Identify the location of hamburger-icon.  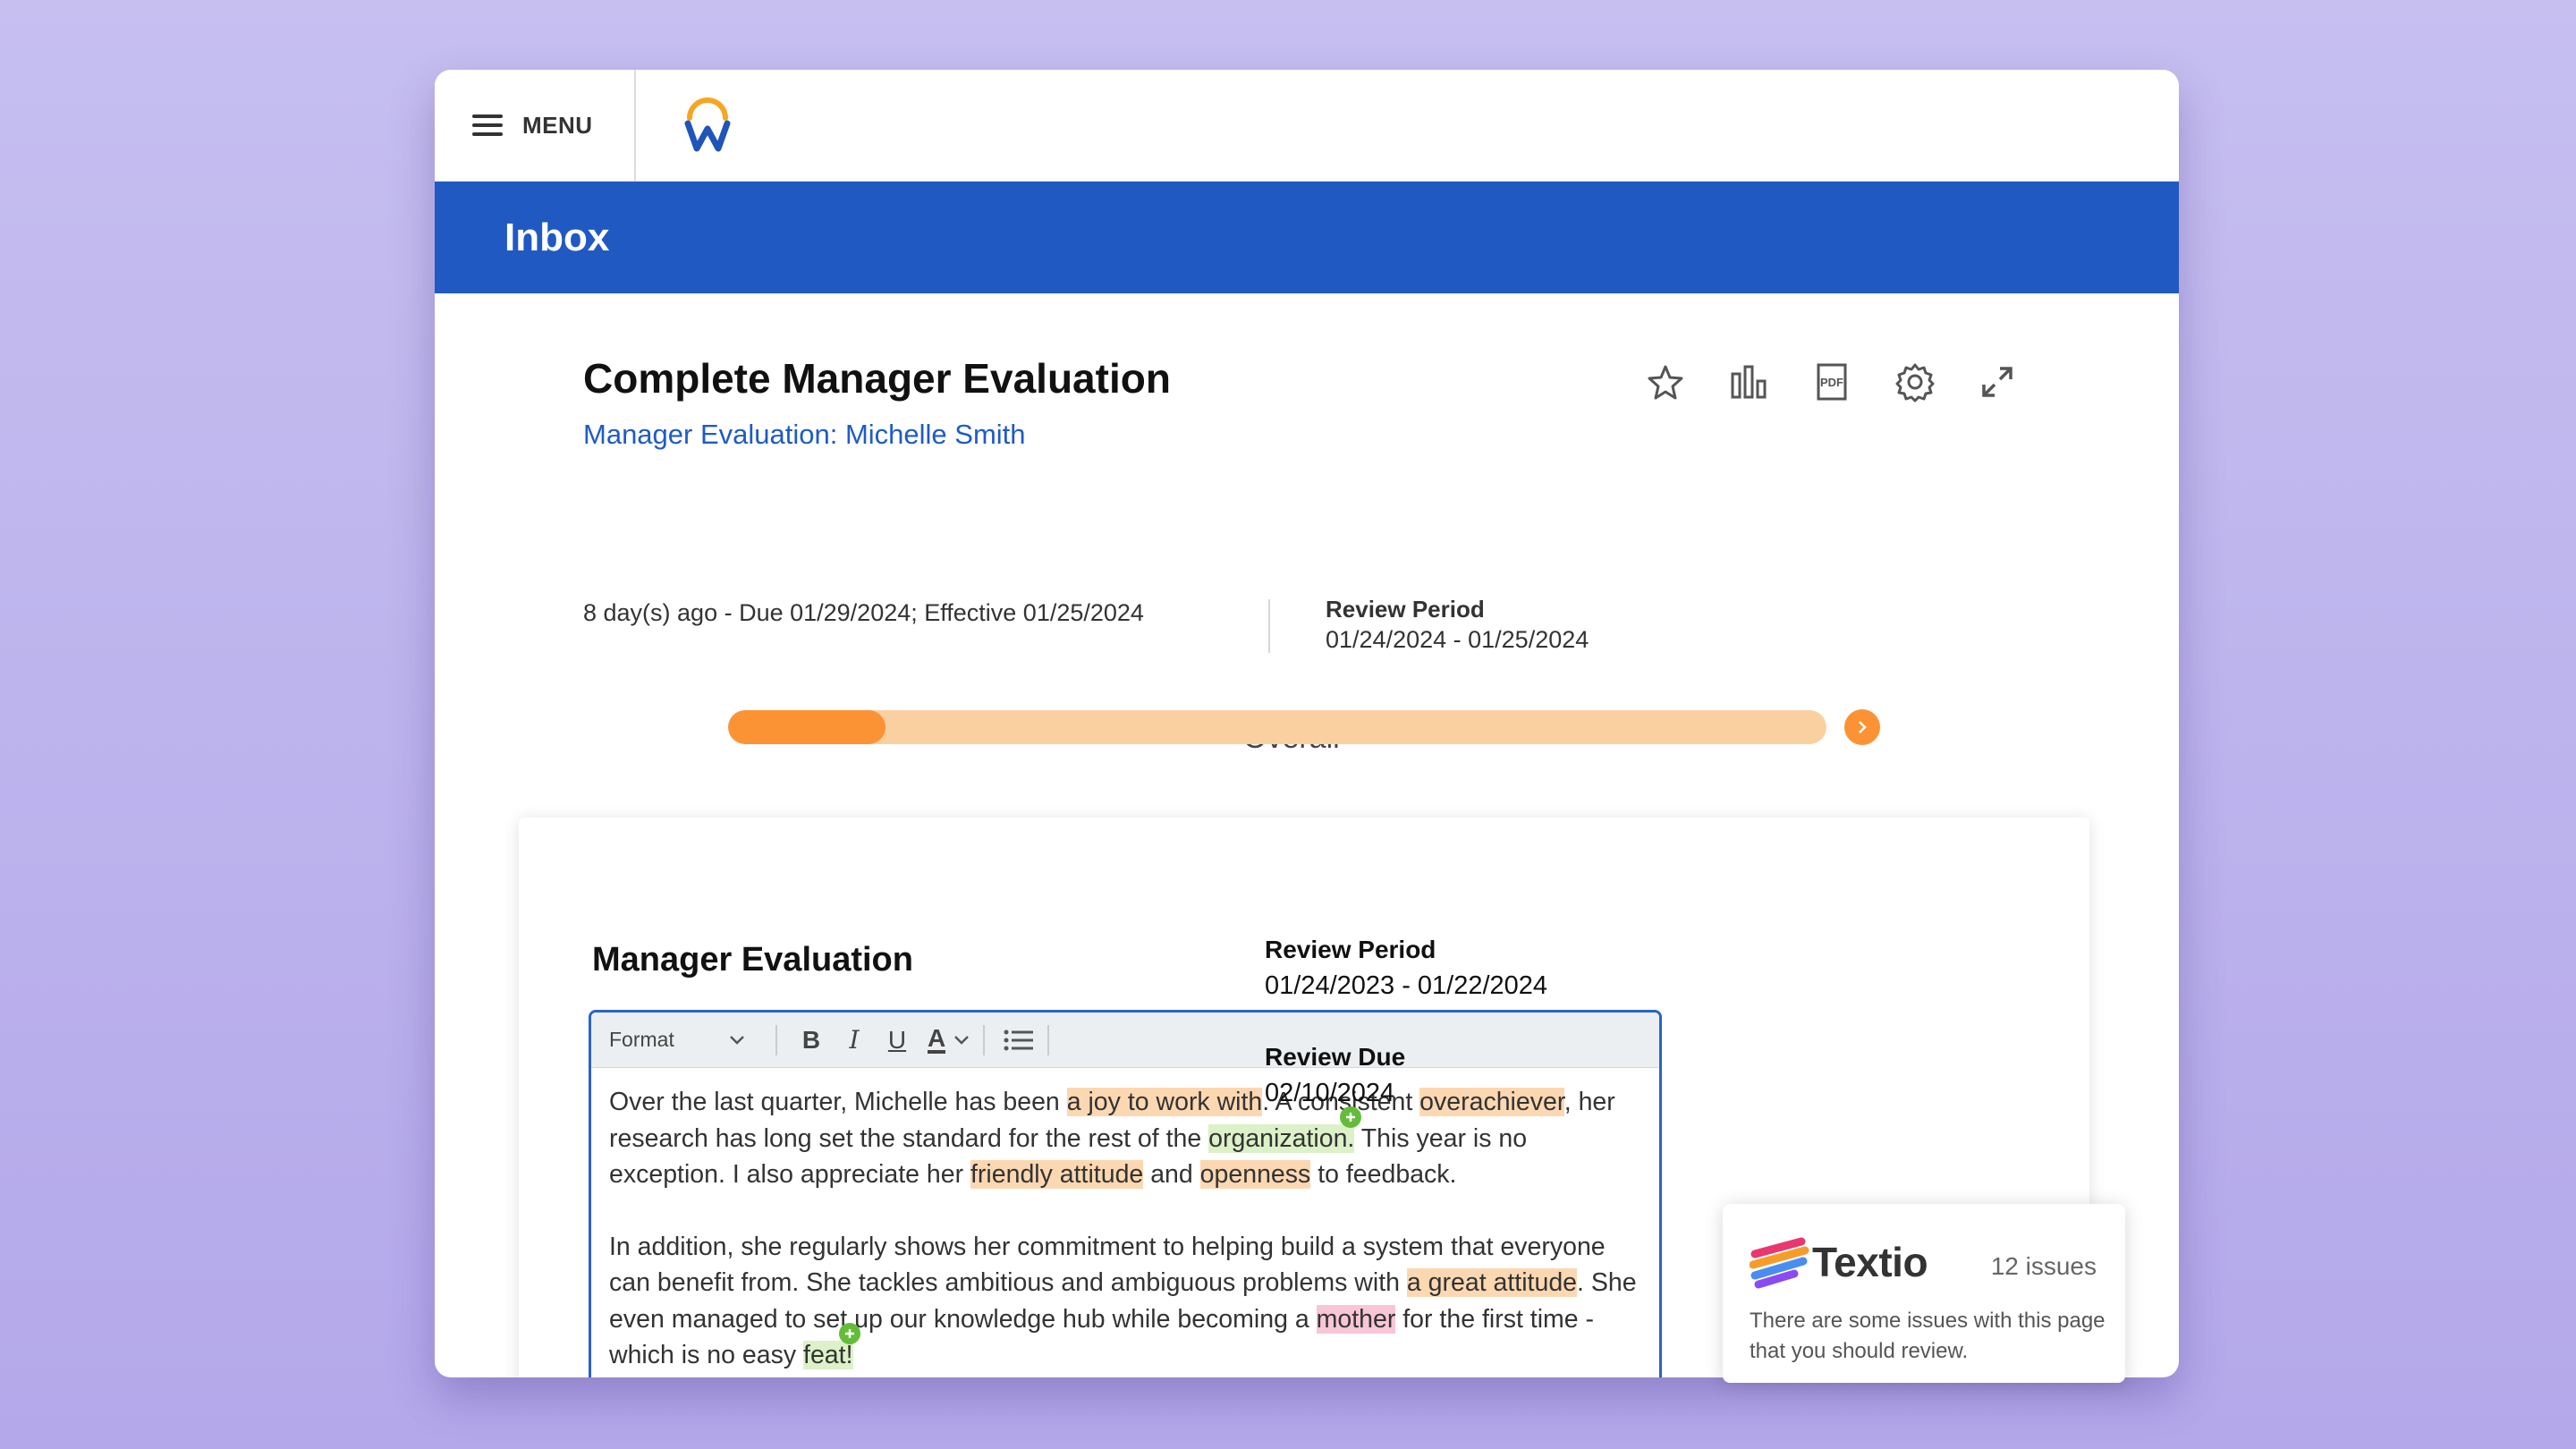
(487, 125).